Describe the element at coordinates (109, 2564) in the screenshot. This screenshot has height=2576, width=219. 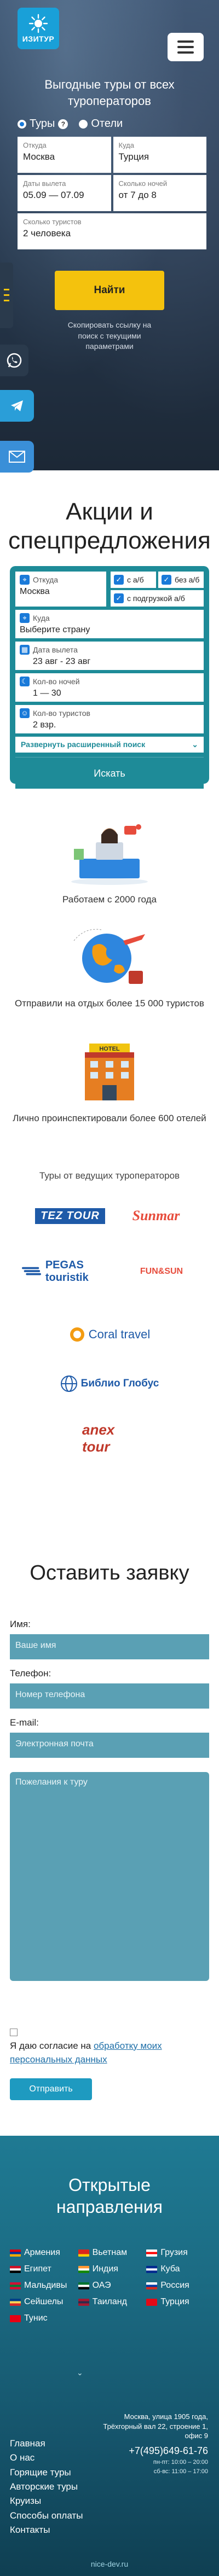
I see `developer-credit: nice-dev.ru` at that location.